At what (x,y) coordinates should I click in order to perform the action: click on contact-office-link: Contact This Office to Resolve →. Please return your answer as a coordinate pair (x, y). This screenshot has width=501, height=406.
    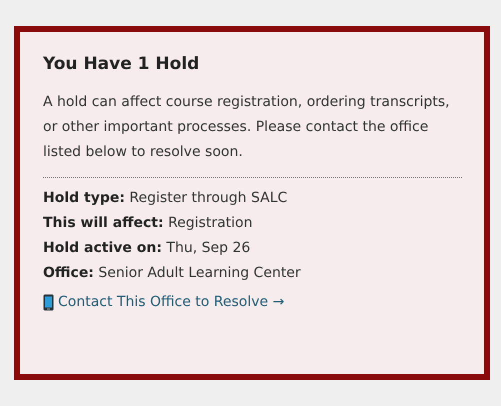
    Looking at the image, I should click on (163, 302).